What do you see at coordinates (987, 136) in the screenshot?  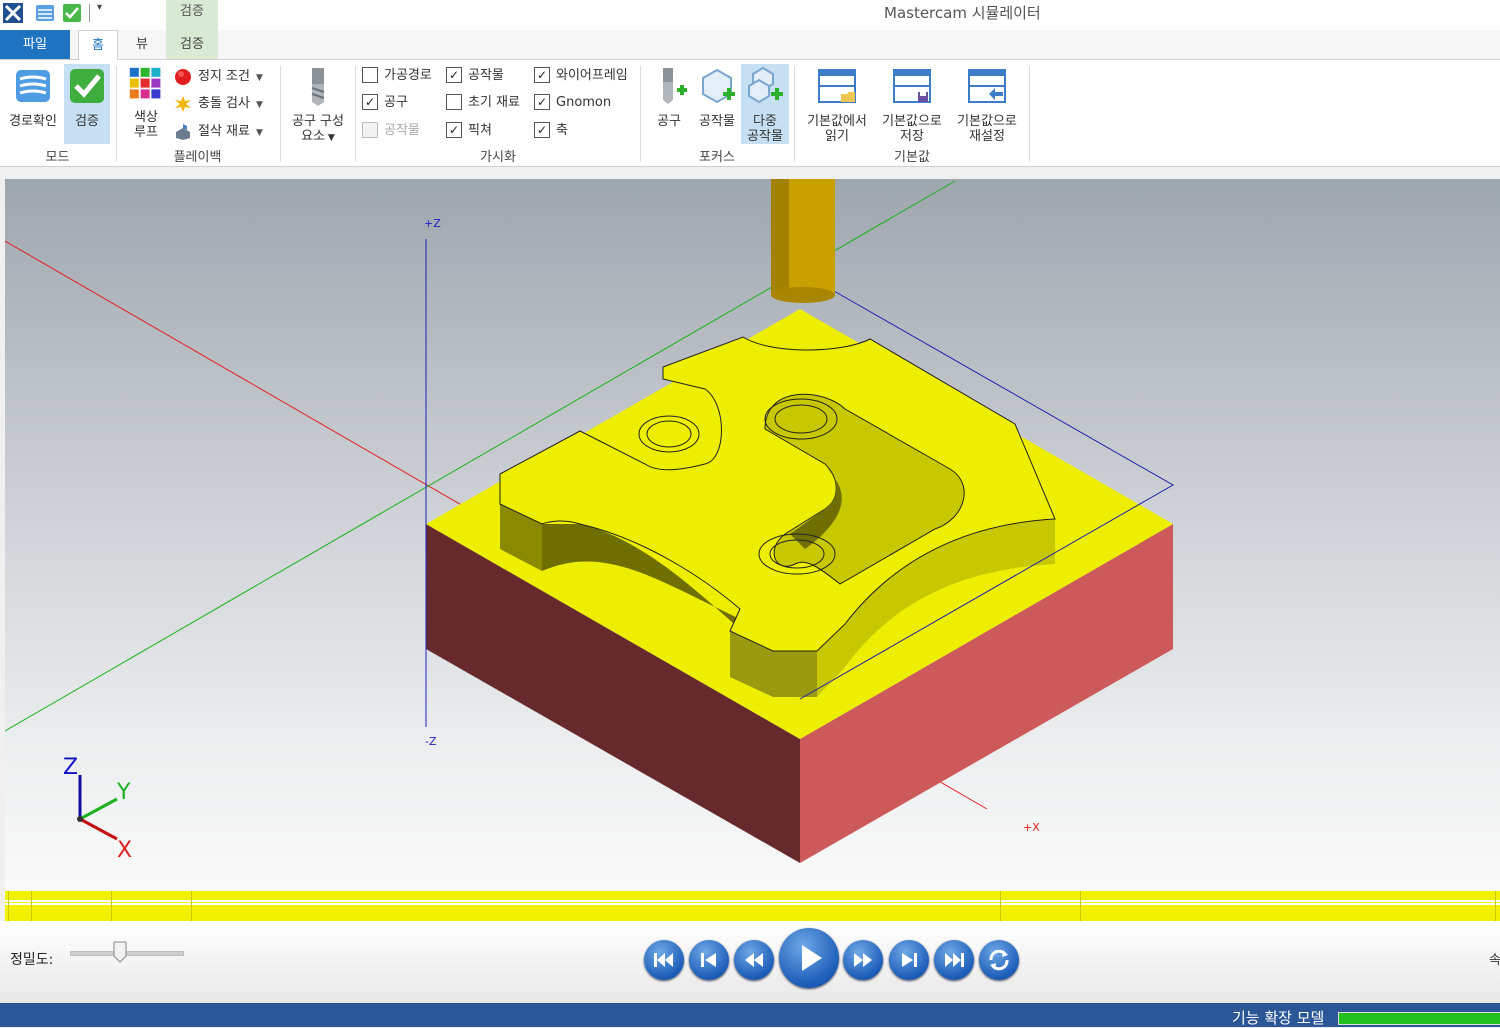 I see `reset-defaults-label-2: 재설정` at bounding box center [987, 136].